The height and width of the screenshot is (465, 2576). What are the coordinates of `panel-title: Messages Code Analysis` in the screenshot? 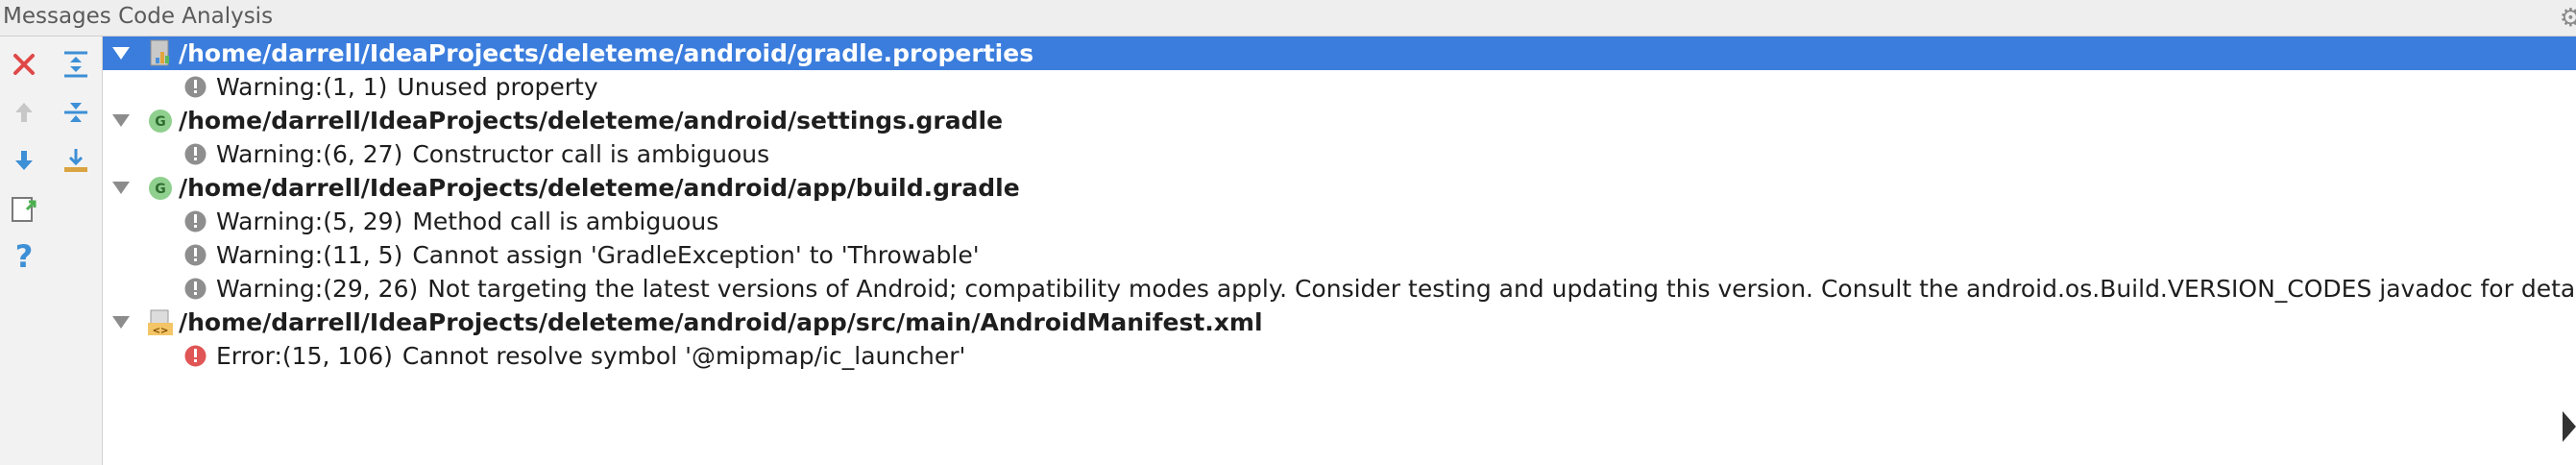 It's located at (138, 16).